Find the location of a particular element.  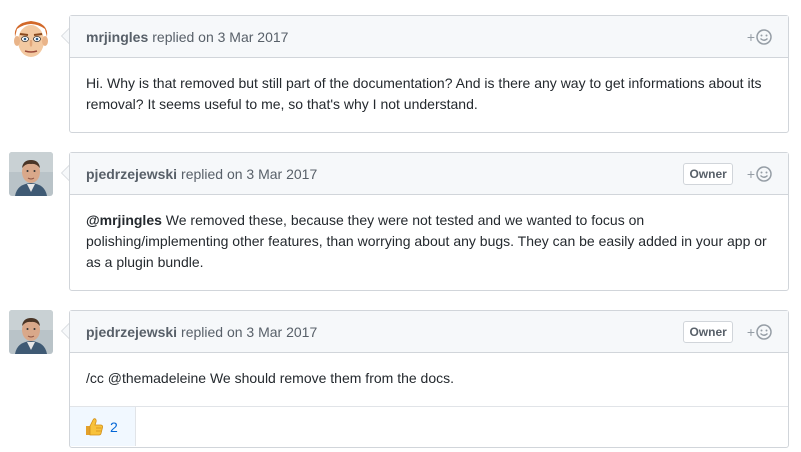

thumbs-up-reaction: 2 is located at coordinates (103, 426).